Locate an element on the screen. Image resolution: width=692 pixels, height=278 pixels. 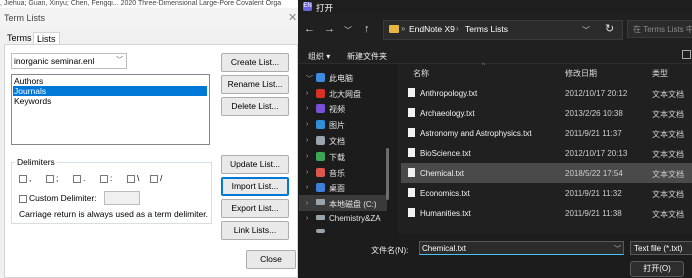
download-icon is located at coordinates (320, 156).